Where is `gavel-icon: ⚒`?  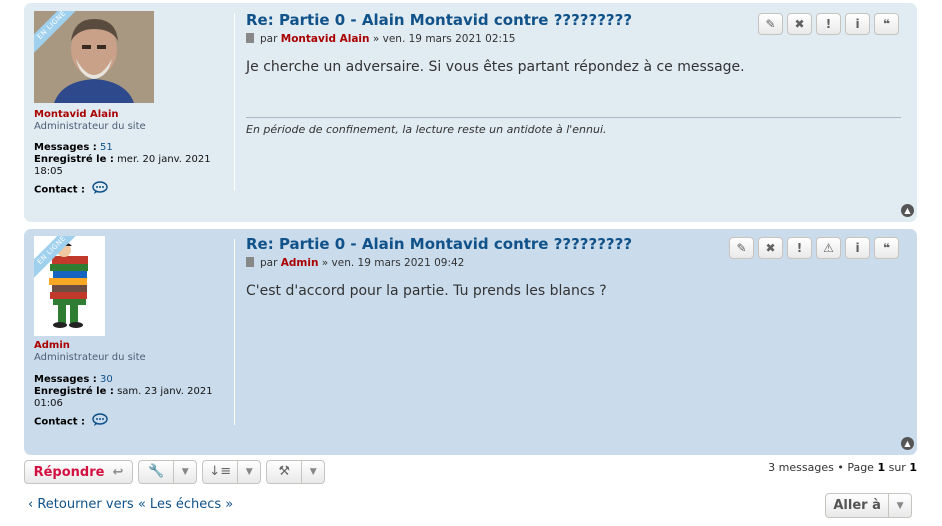 gavel-icon: ⚒ is located at coordinates (285, 472).